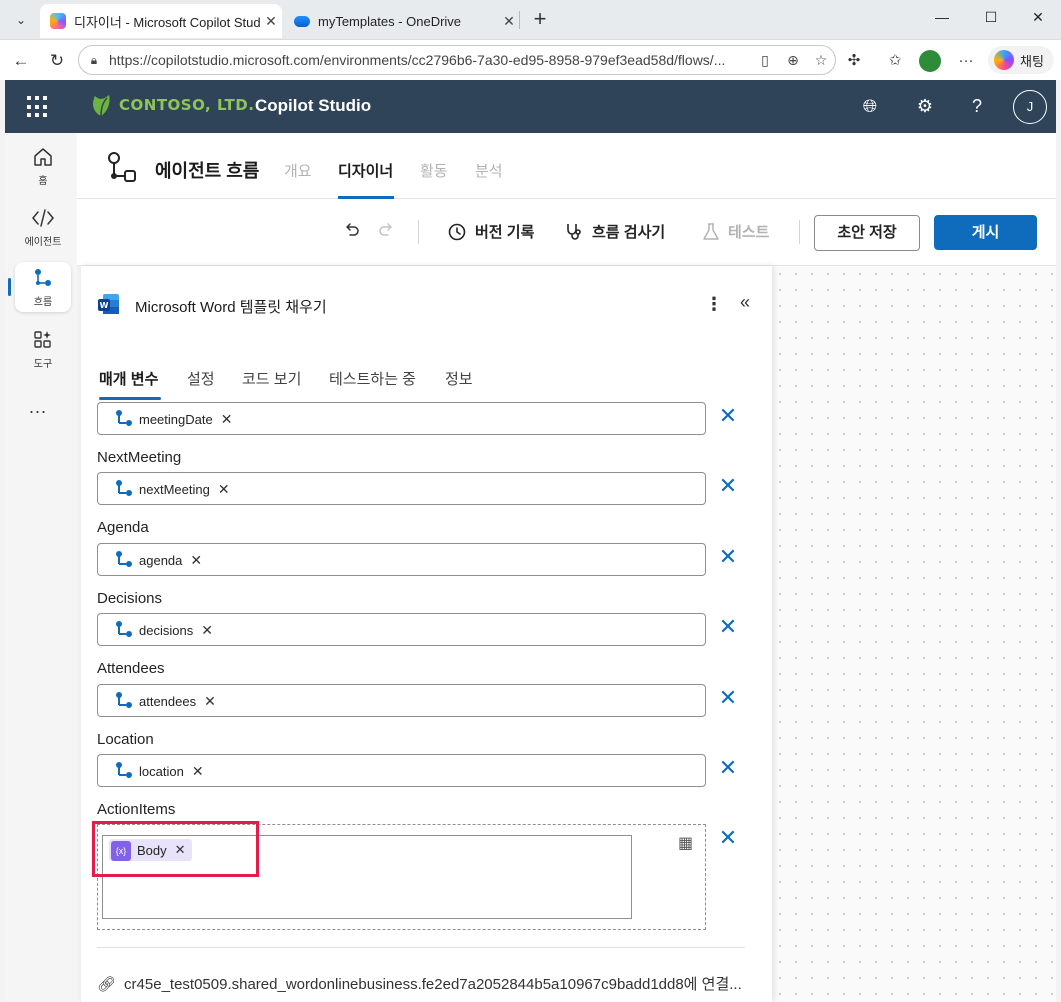  What do you see at coordinates (43, 156) in the screenshot?
I see `home-icon` at bounding box center [43, 156].